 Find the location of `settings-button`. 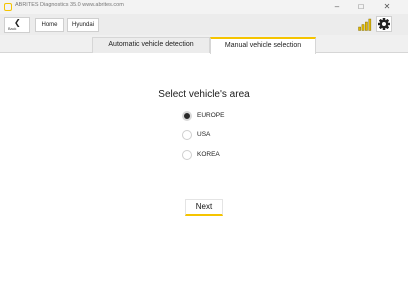

settings-button is located at coordinates (384, 24).